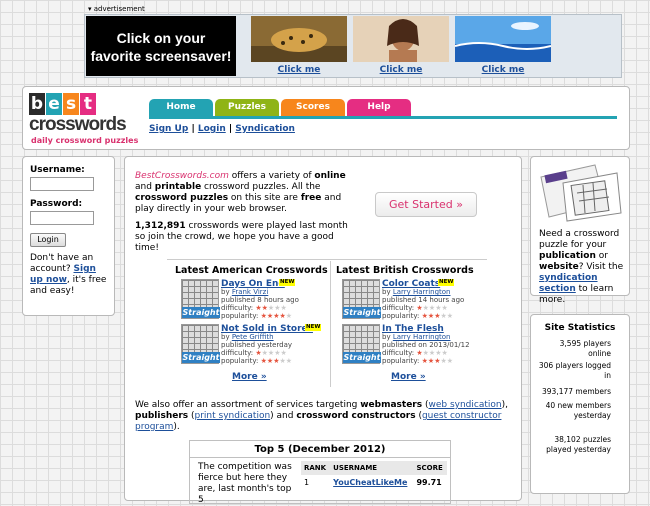  I want to click on username-label: Username:, so click(57, 170).